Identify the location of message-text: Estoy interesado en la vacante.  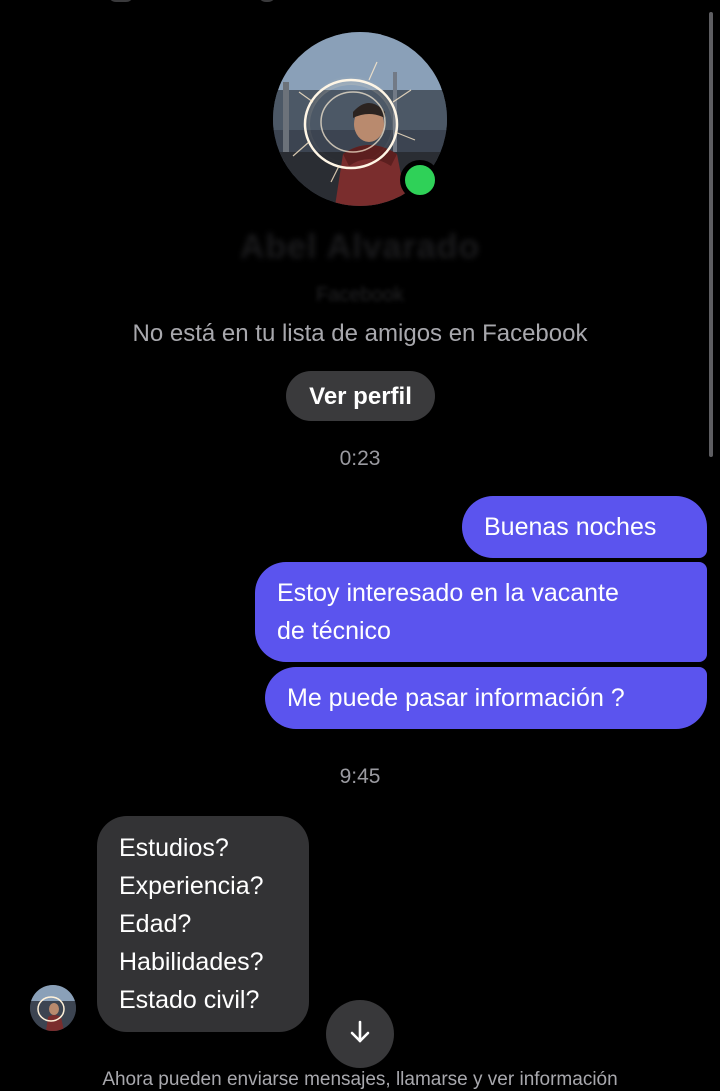
(448, 593).